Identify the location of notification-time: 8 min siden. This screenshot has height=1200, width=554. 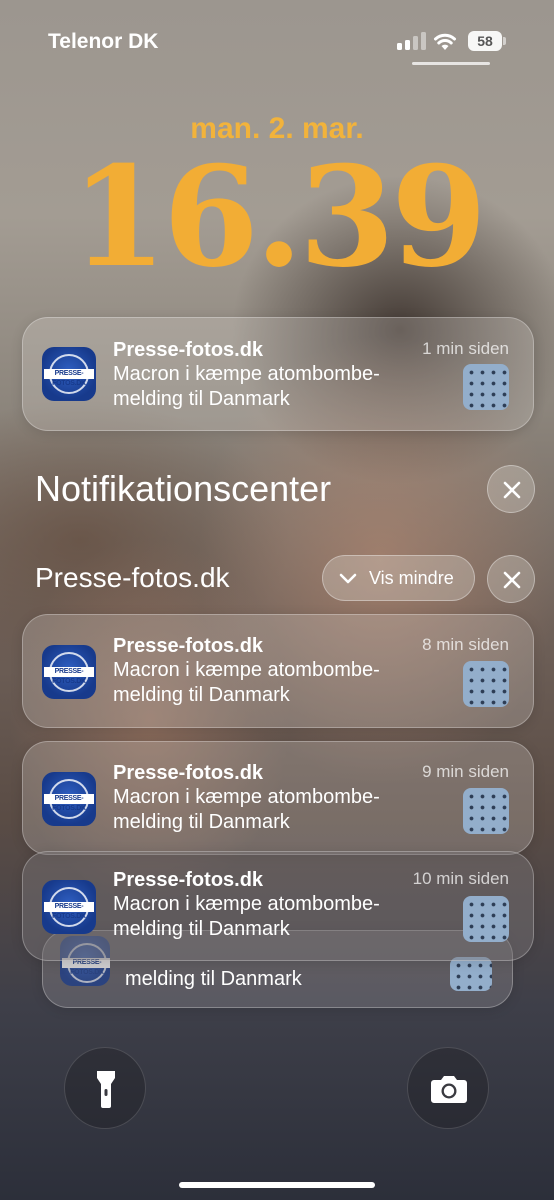
(465, 644).